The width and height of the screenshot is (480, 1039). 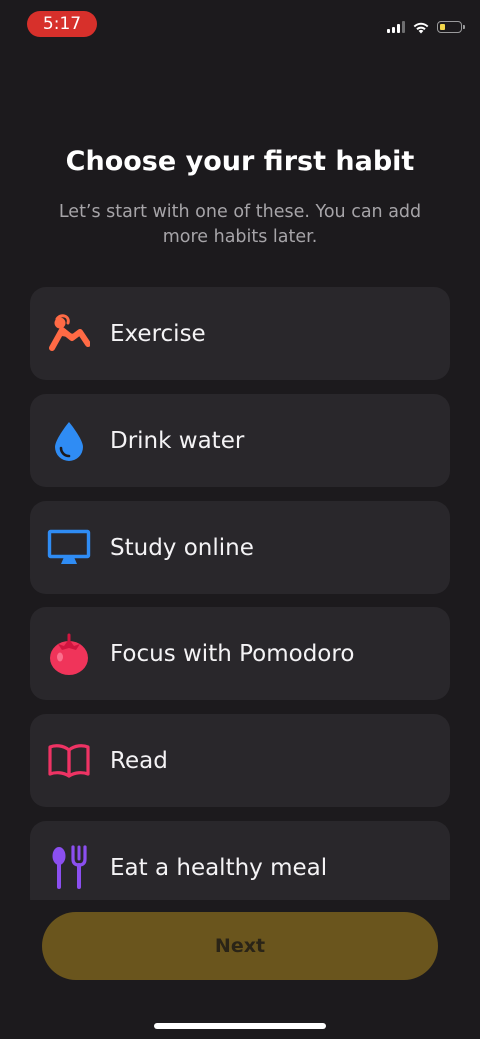 I want to click on habit-option-eat-healthy-meal: Eat a healthy meal, so click(x=240, y=860).